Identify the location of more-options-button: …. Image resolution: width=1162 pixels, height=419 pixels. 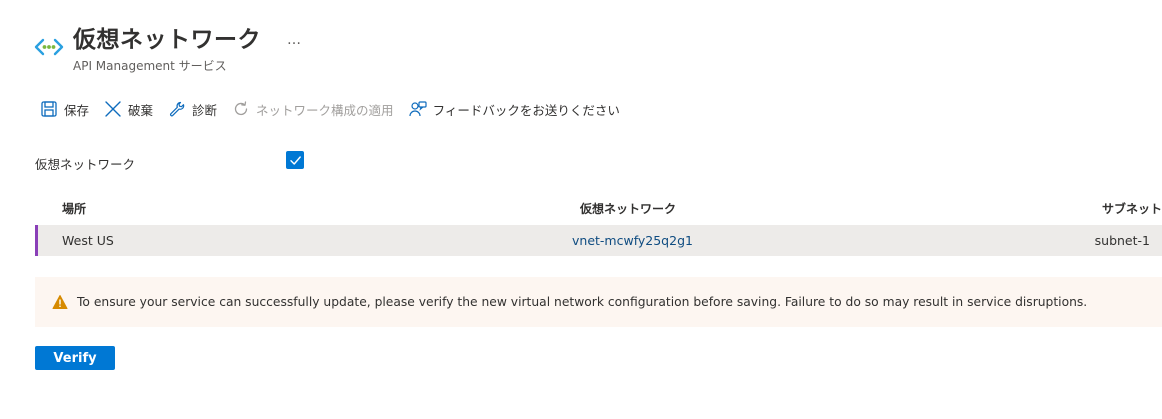
(294, 40).